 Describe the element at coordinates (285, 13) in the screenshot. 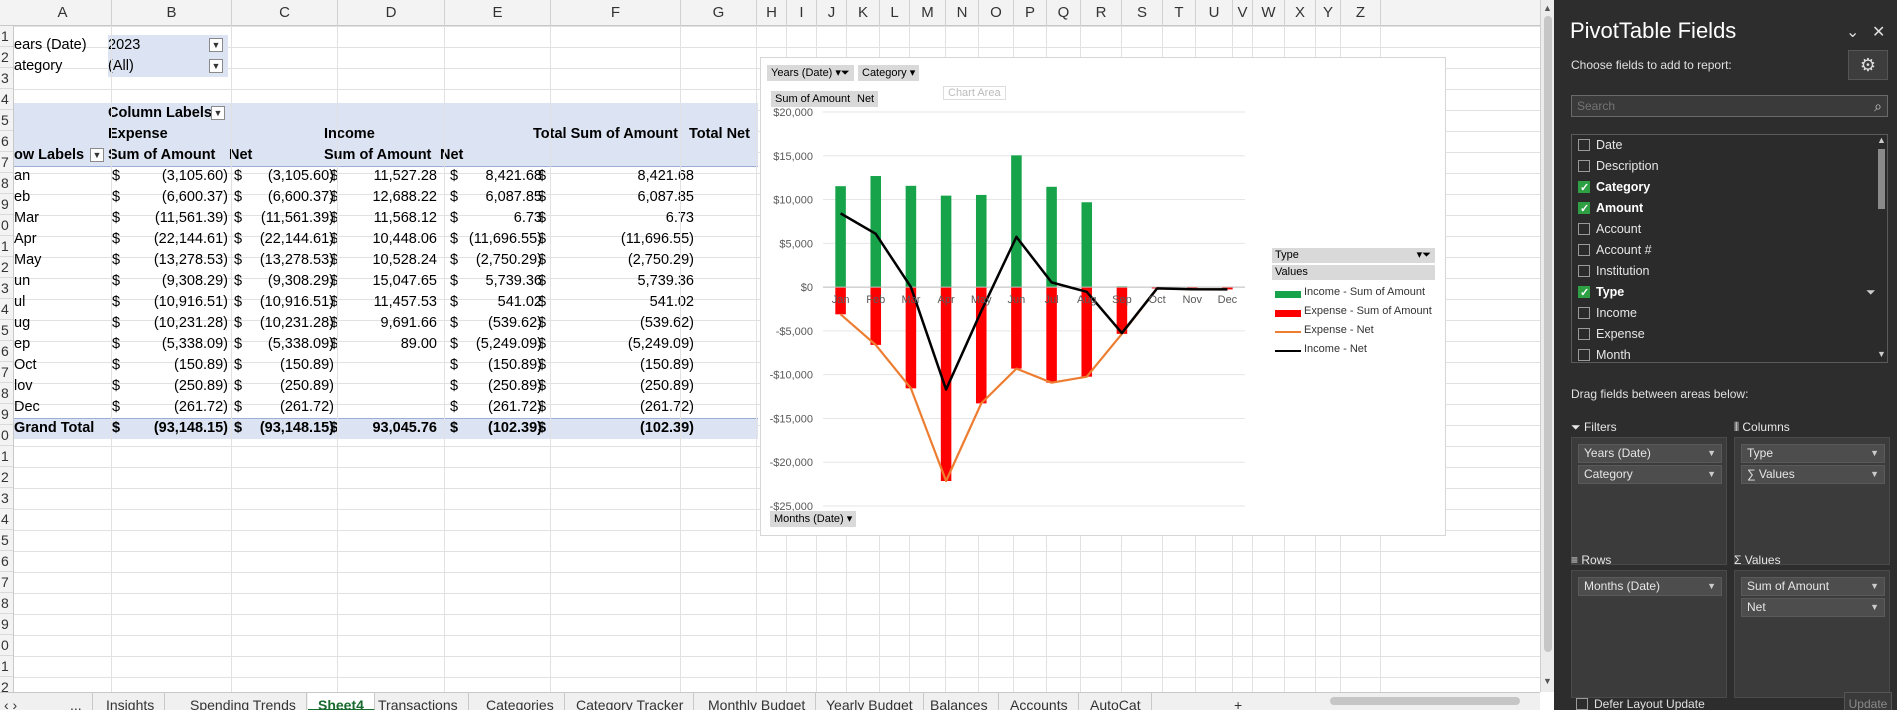

I see `column-header: C` at that location.